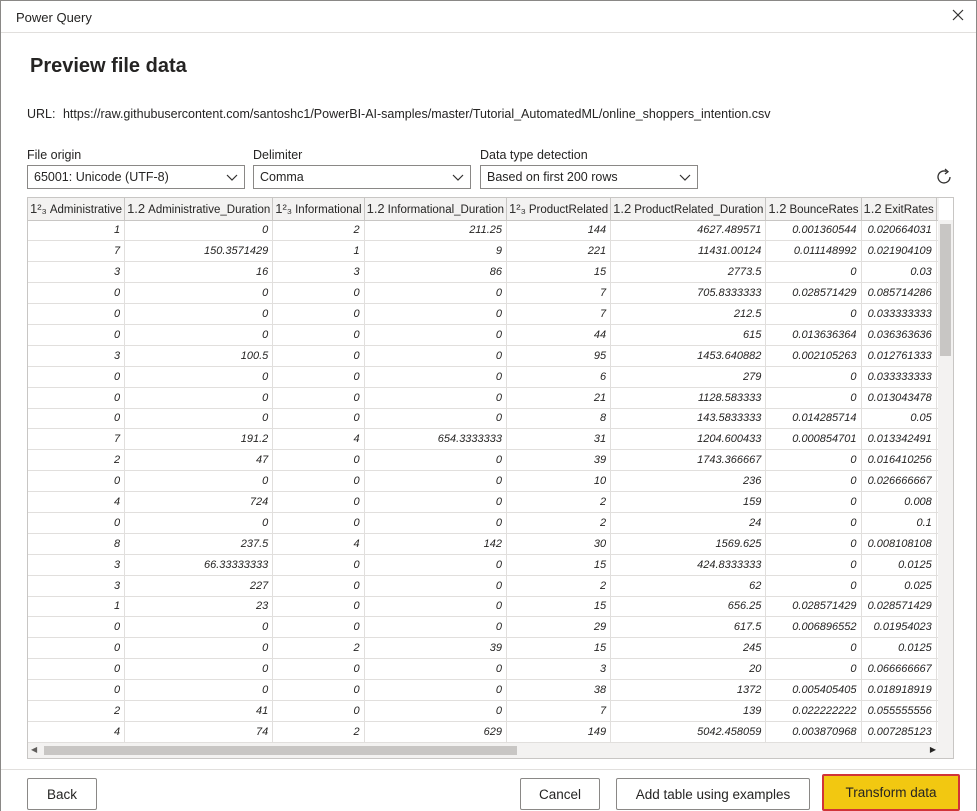 This screenshot has width=977, height=811. What do you see at coordinates (933, 749) in the screenshot?
I see `scroll-right-arrow-icon: ▶` at bounding box center [933, 749].